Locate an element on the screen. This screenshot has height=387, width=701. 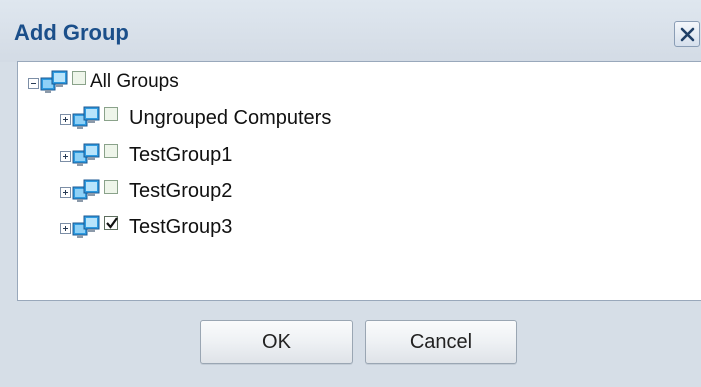
tree-node-label: All Groups is located at coordinates (134, 81).